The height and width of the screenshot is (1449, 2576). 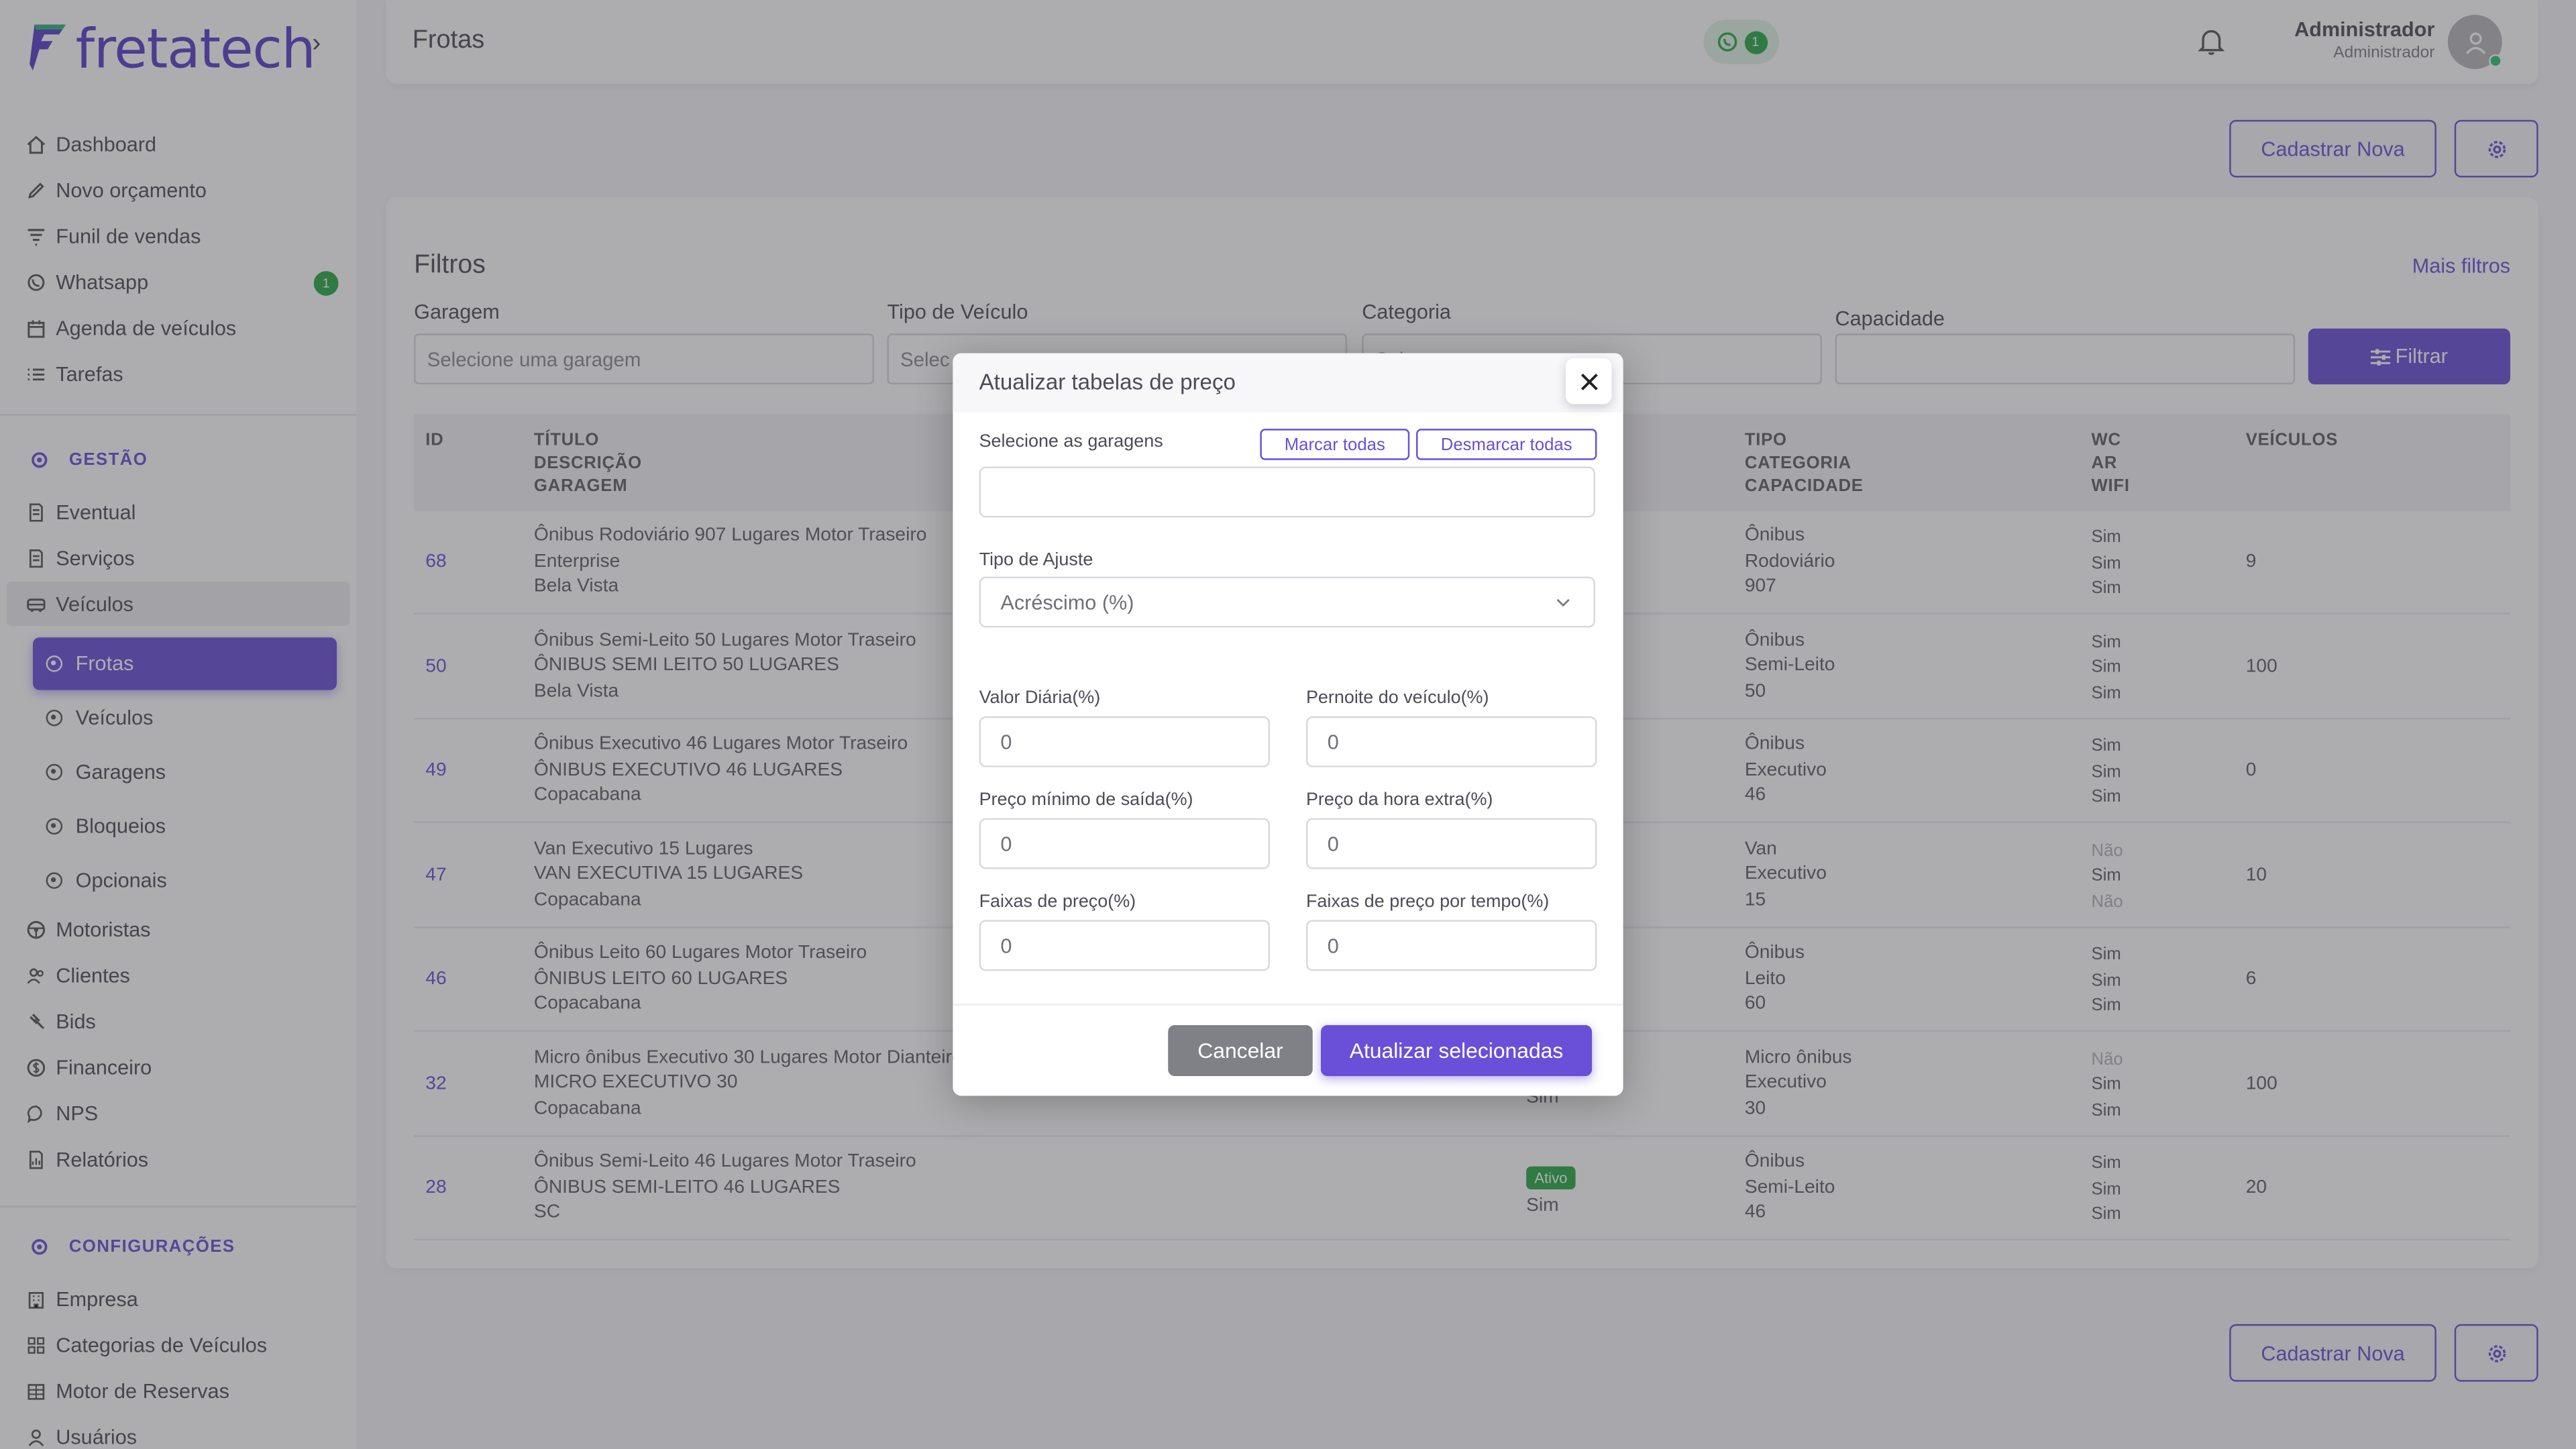 I want to click on deselect-all-button: Desmarcar todas, so click(x=1506, y=444).